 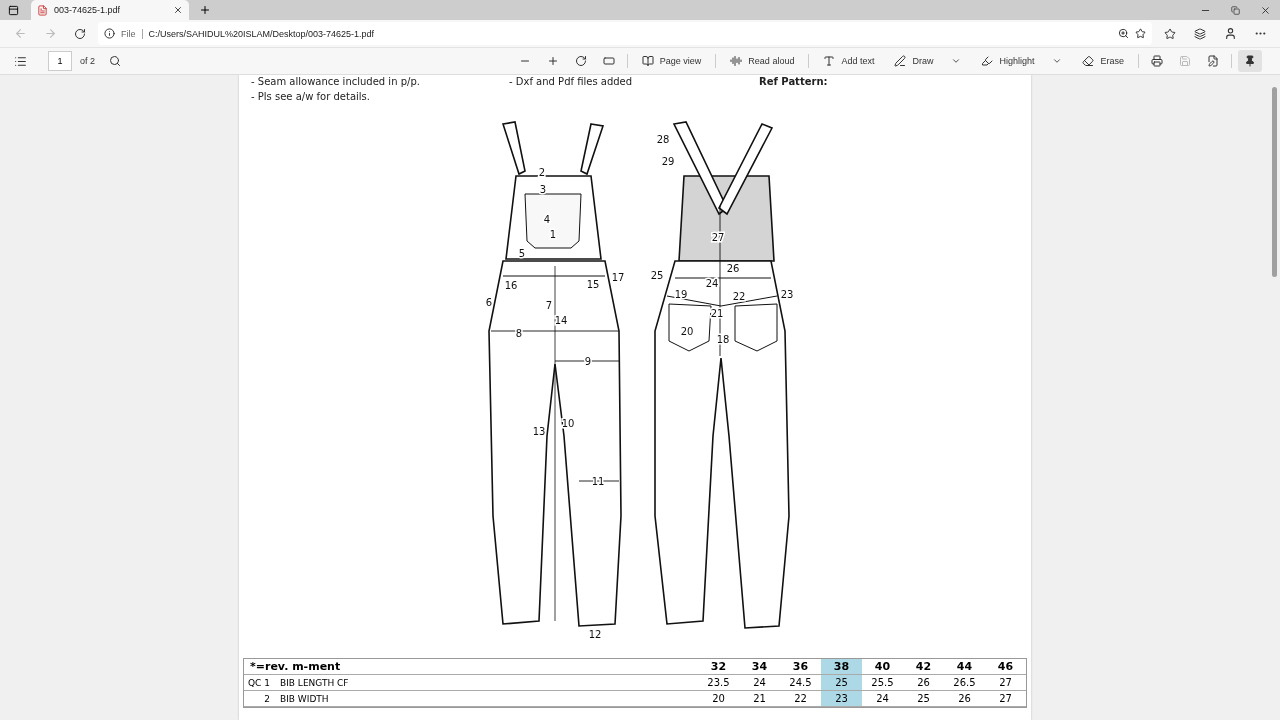 What do you see at coordinates (618, 277) in the screenshot?
I see `measurement-label: 17` at bounding box center [618, 277].